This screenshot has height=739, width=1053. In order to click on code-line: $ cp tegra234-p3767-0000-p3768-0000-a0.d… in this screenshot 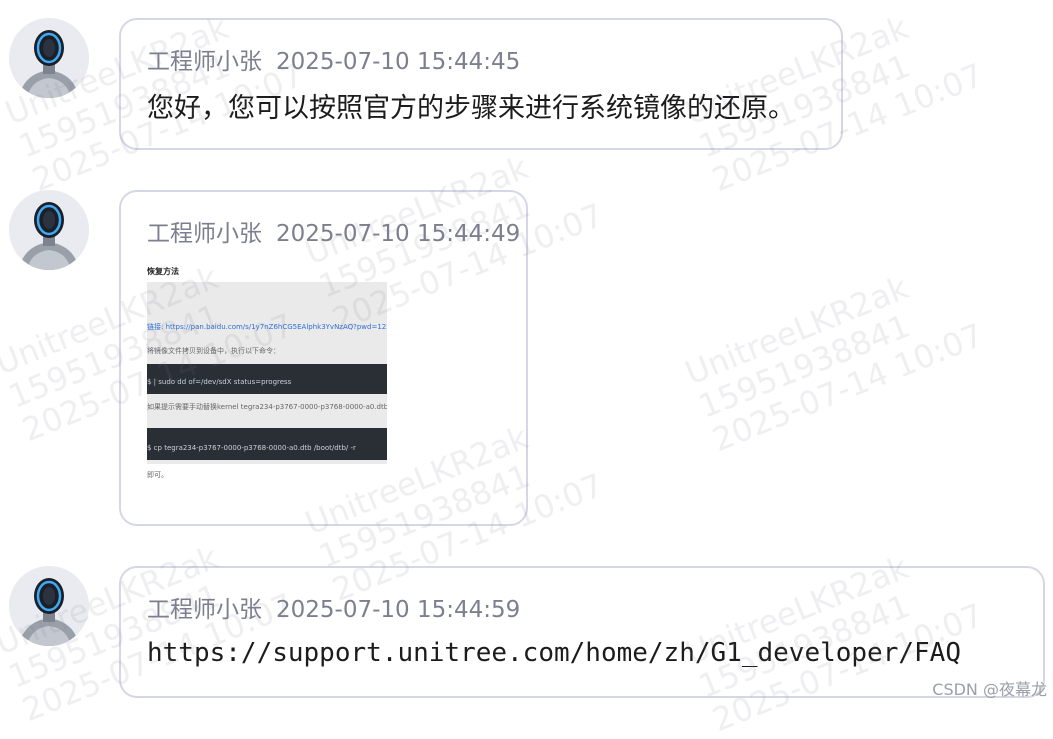, I will do `click(251, 448)`.